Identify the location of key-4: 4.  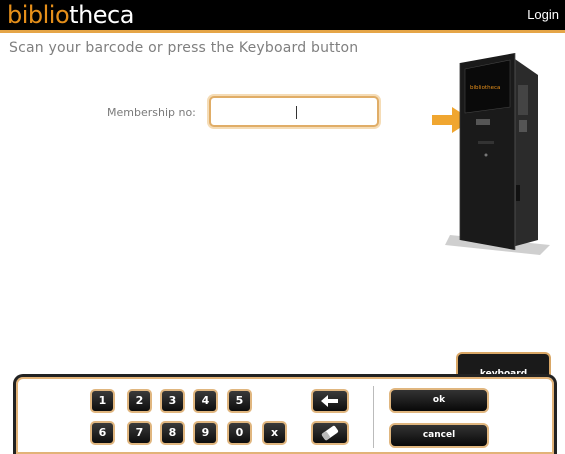
(205, 401).